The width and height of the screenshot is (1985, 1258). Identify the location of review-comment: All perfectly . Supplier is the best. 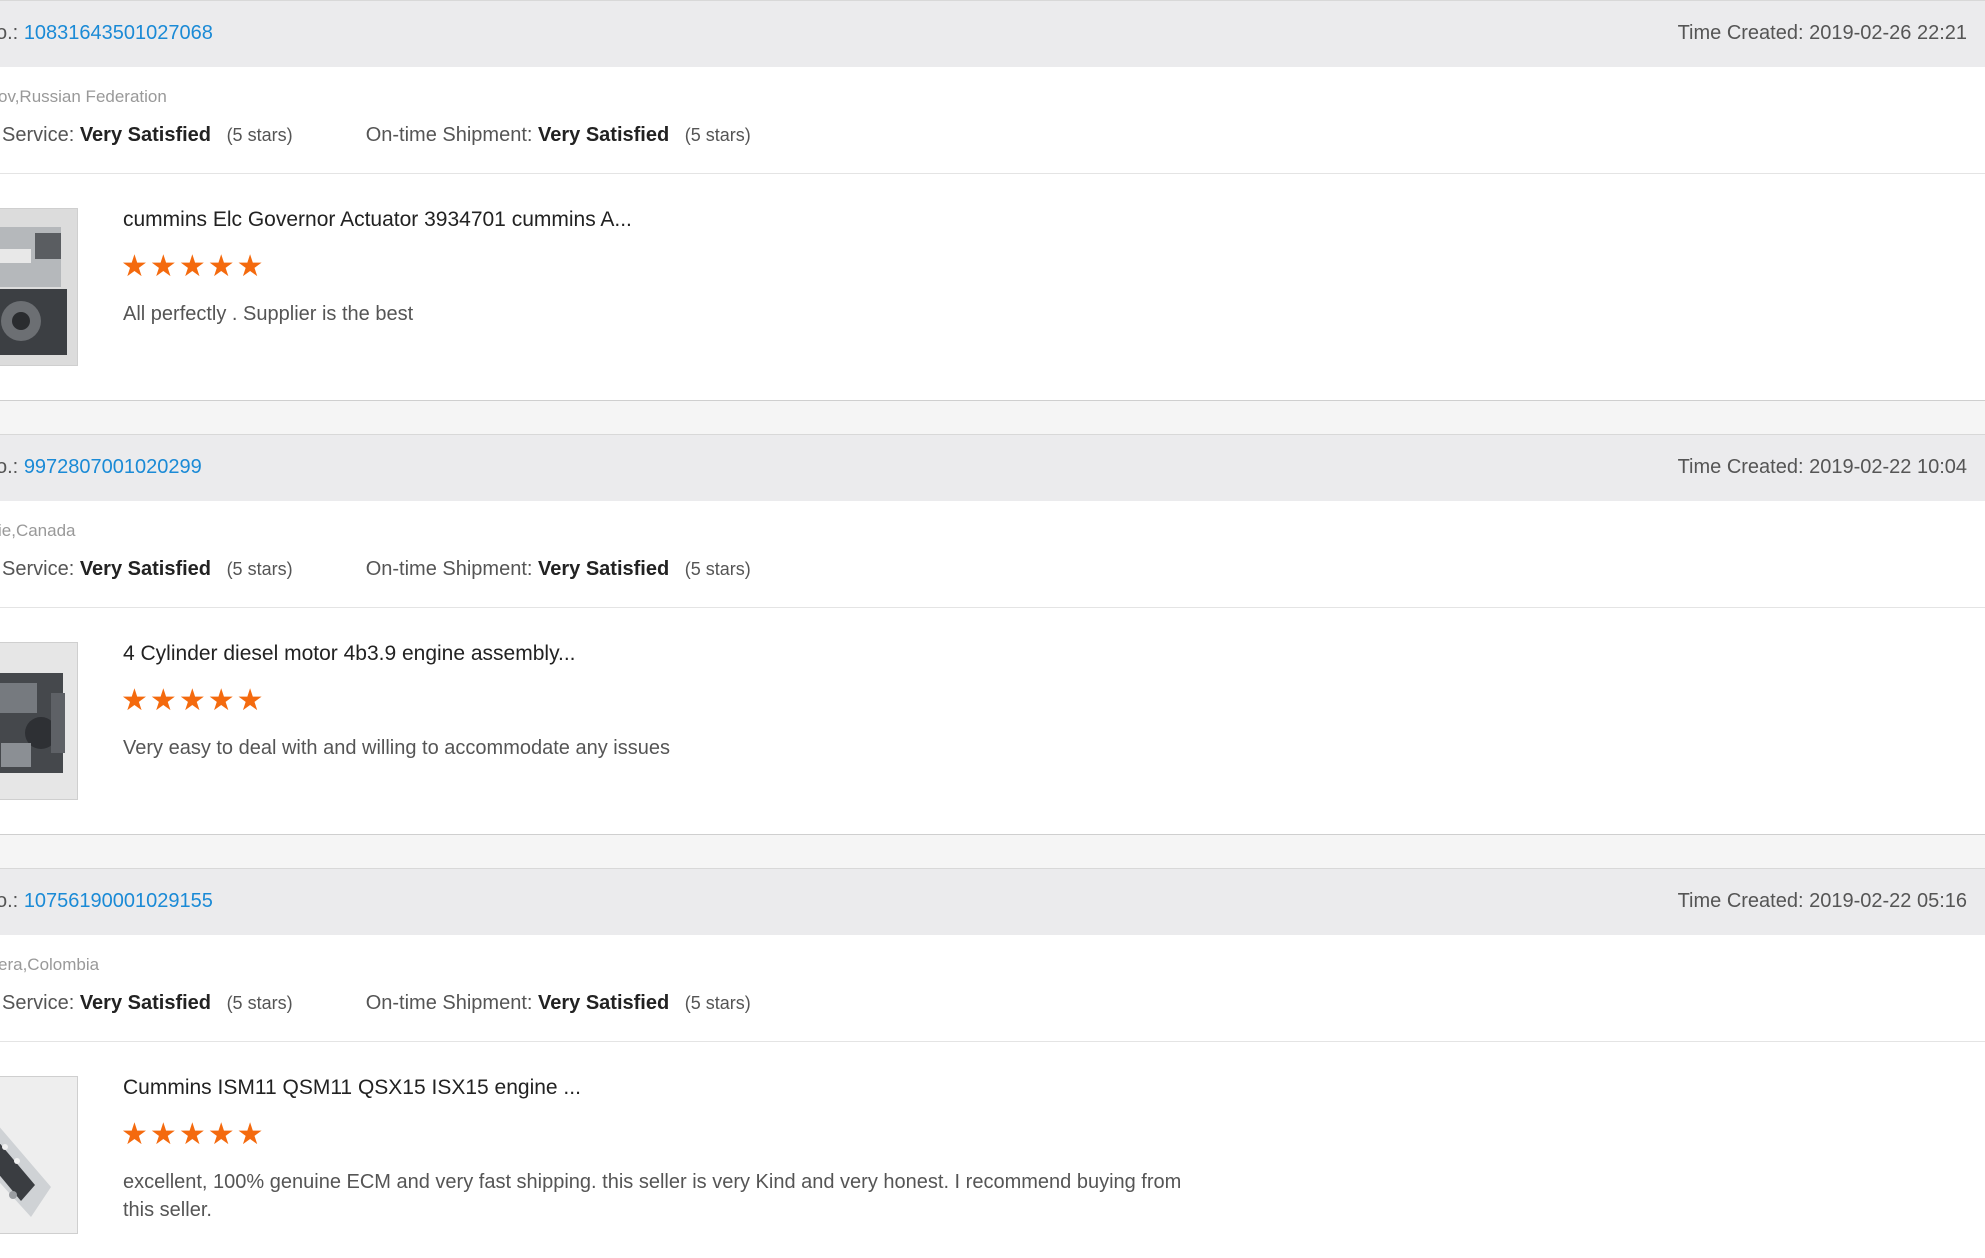
(268, 314).